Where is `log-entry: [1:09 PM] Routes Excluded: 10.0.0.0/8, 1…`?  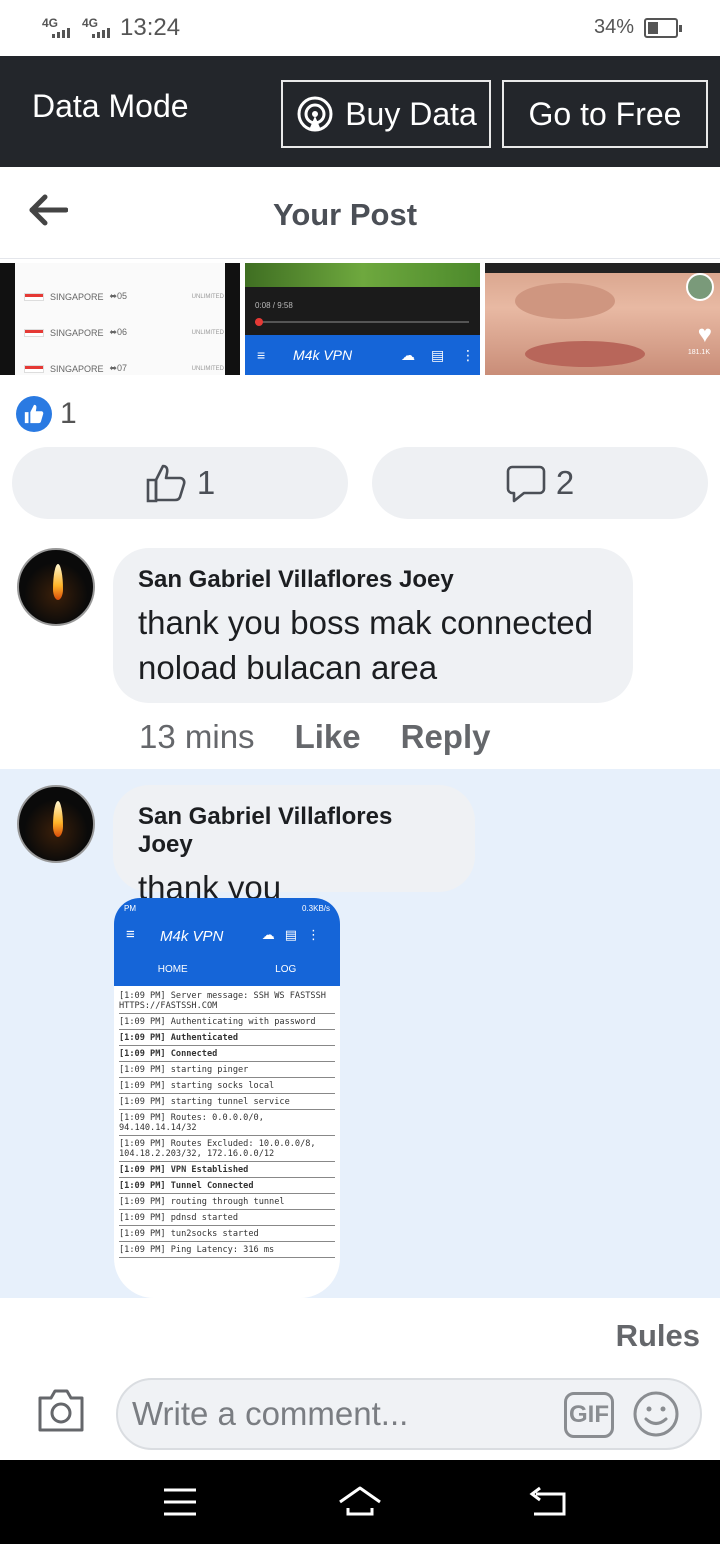 log-entry: [1:09 PM] Routes Excluded: 10.0.0.0/8, 1… is located at coordinates (227, 1149).